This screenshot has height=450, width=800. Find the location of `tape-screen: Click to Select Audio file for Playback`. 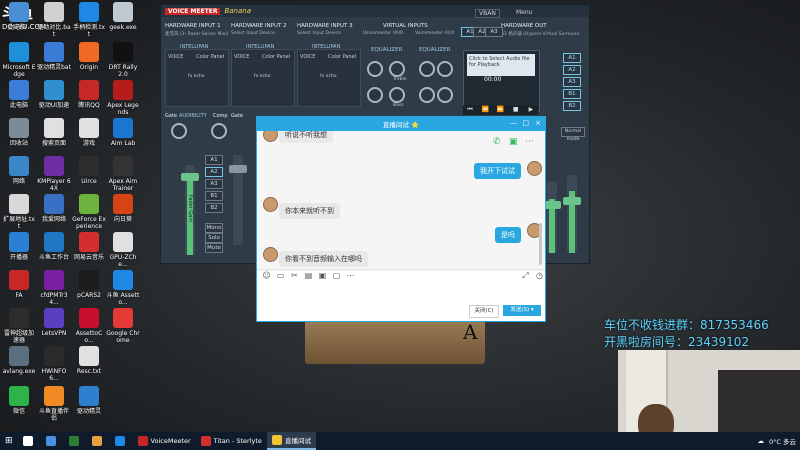

tape-screen: Click to Select Audio file for Playback is located at coordinates (501, 65).